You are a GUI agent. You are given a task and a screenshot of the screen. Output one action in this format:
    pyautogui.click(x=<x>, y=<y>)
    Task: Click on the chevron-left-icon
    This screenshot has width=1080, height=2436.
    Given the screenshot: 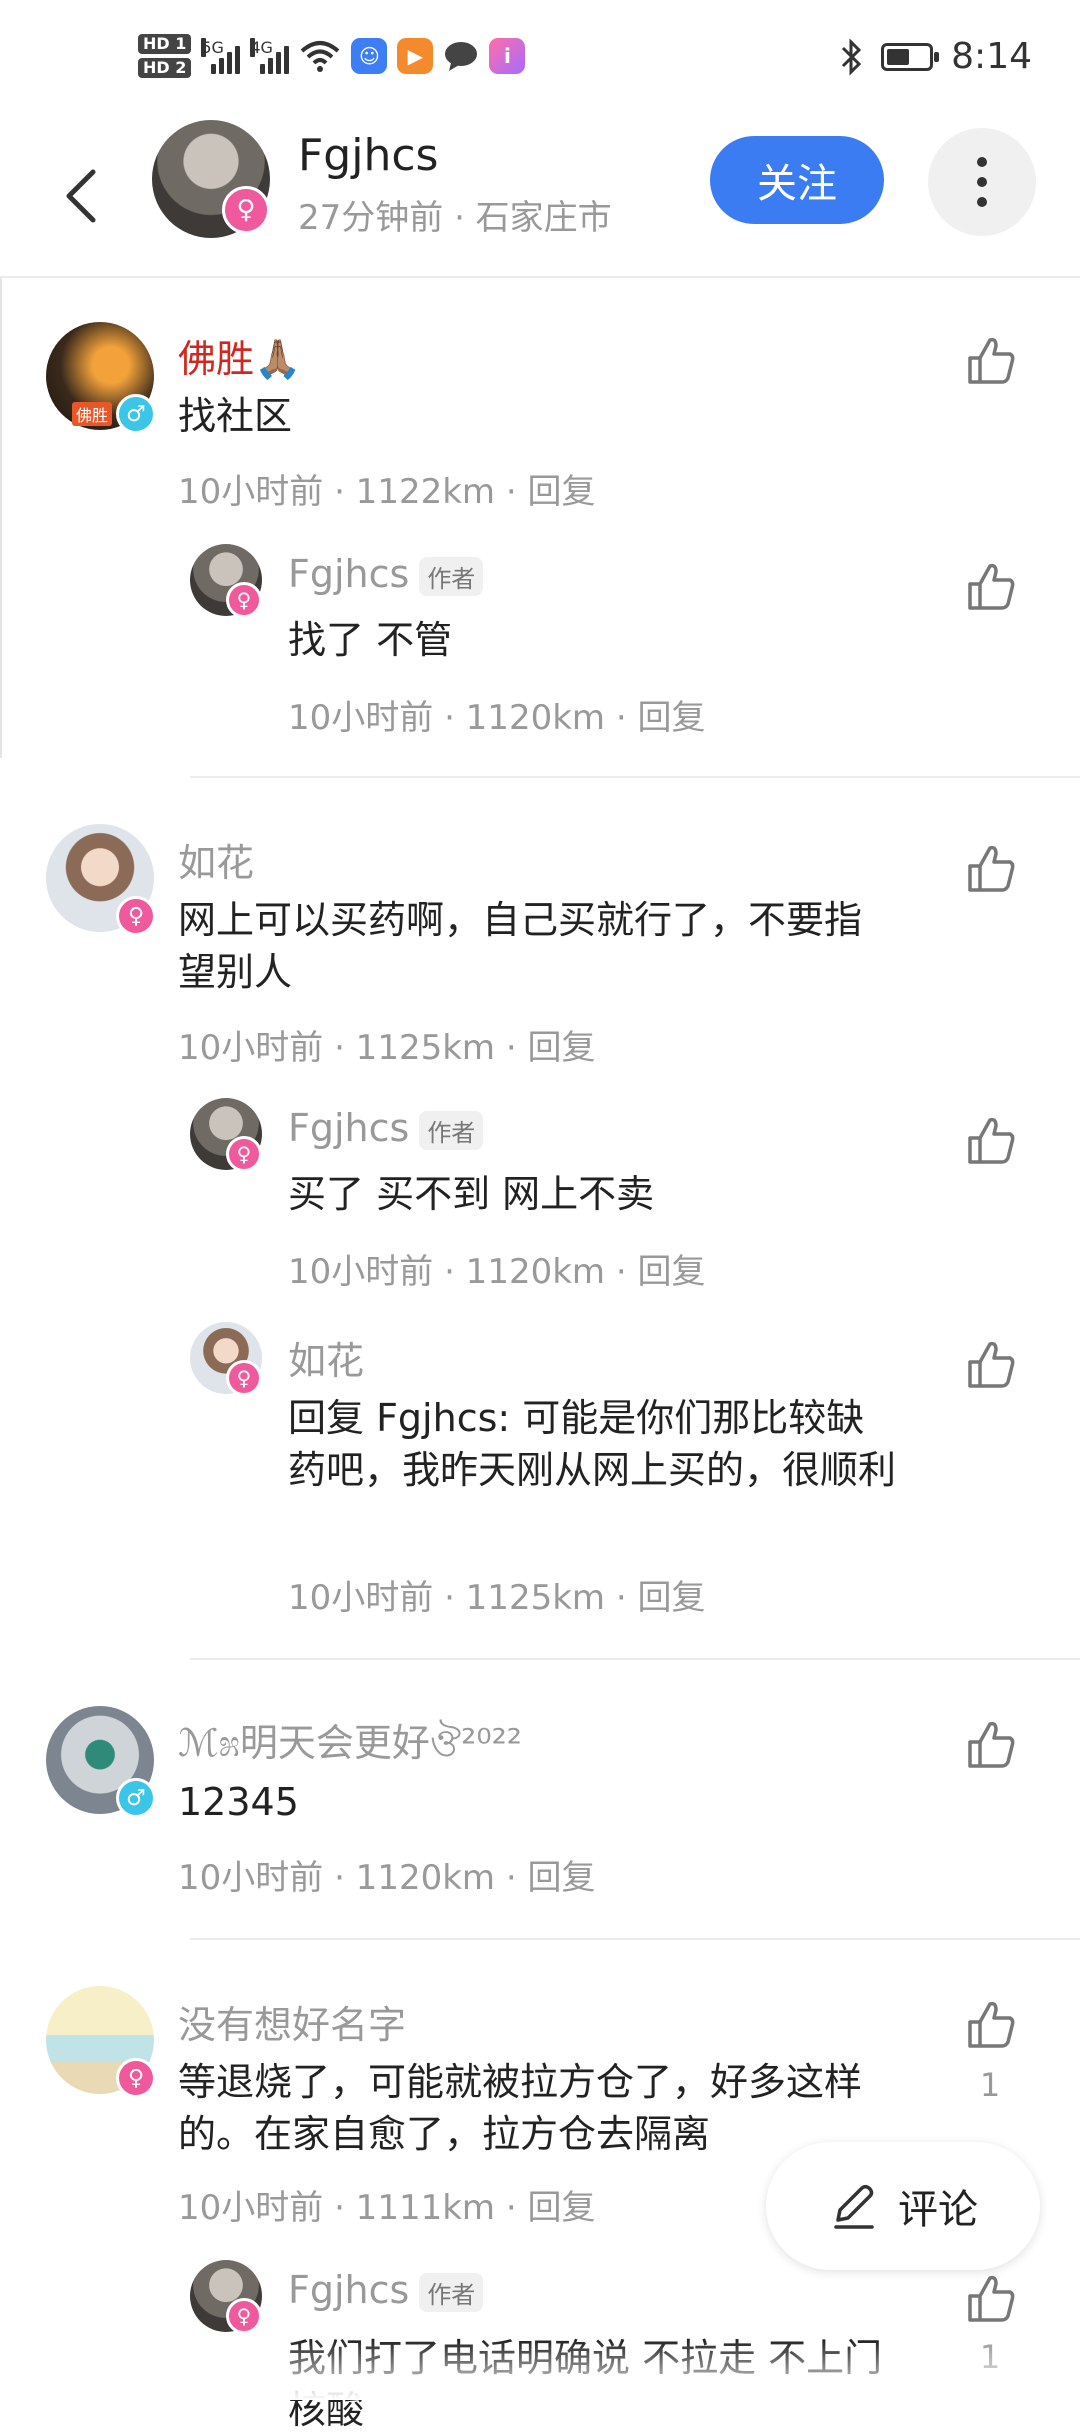 What is the action you would take?
    pyautogui.click(x=81, y=196)
    